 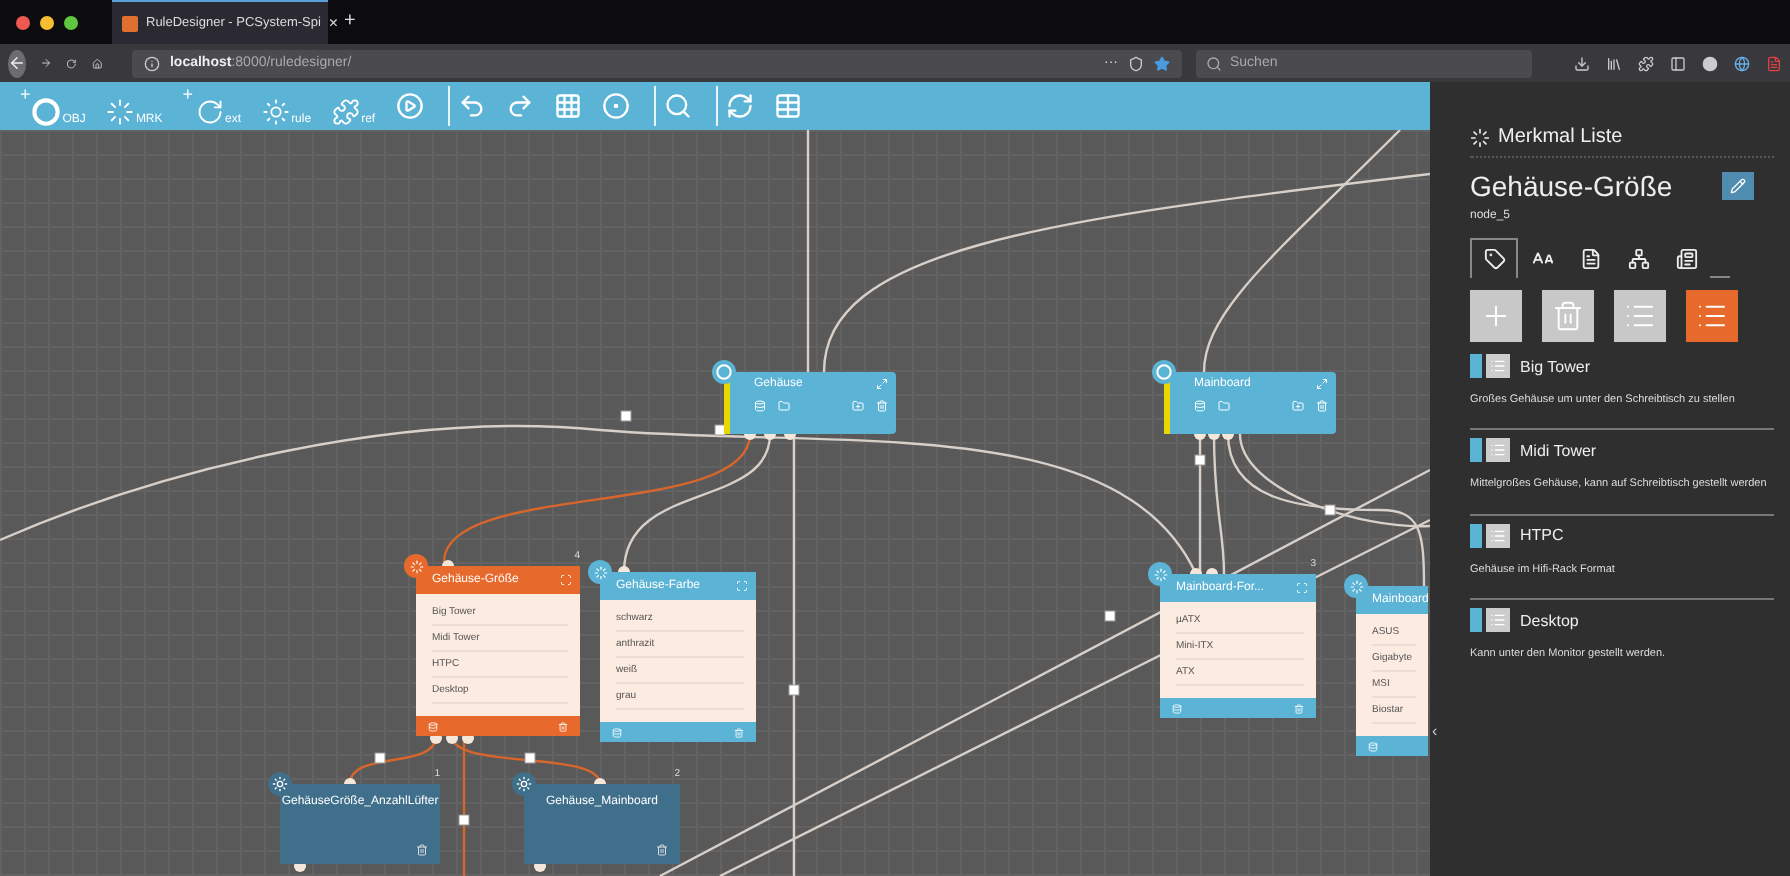 I want to click on play-icon, so click(x=409, y=106).